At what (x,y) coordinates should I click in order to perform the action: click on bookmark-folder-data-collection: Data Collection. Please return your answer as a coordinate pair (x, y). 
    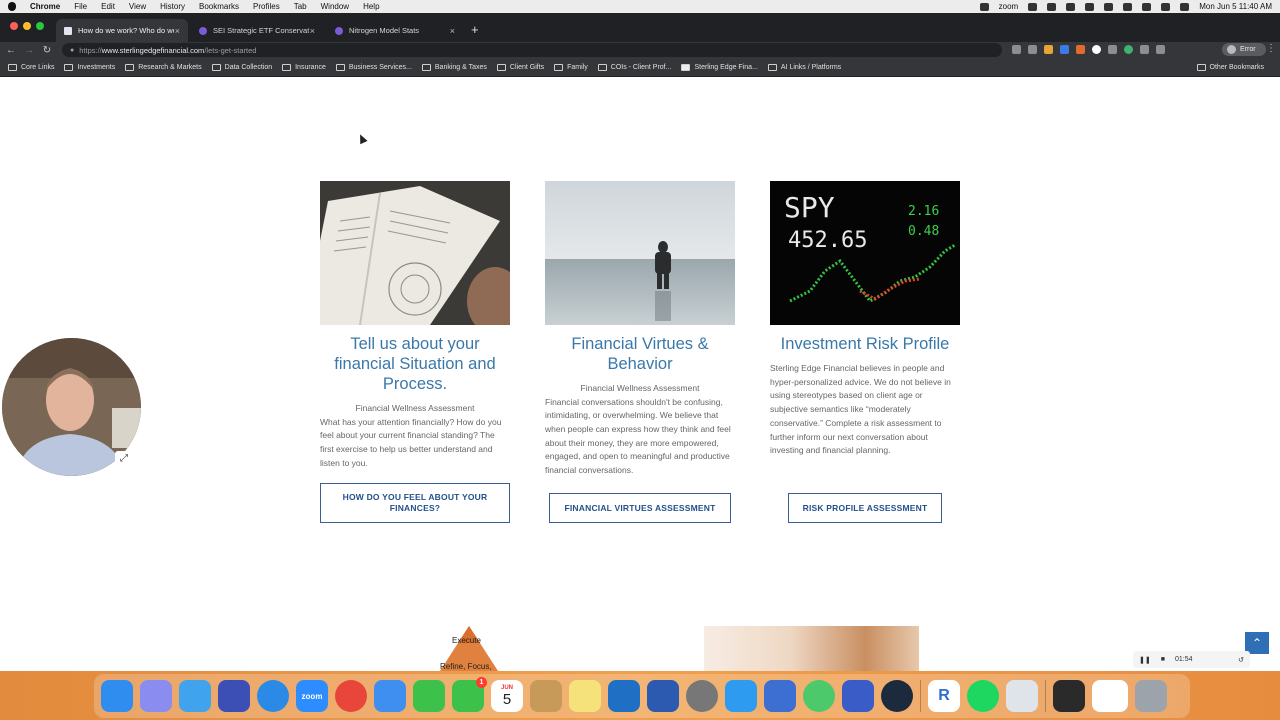
    Looking at the image, I should click on (241, 67).